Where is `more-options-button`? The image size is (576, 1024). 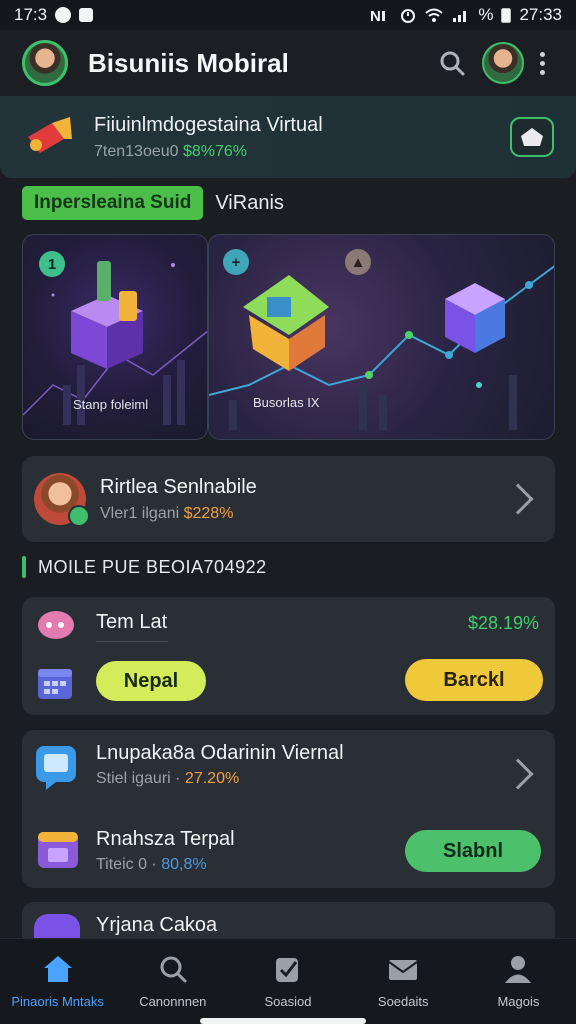 more-options-button is located at coordinates (542, 63).